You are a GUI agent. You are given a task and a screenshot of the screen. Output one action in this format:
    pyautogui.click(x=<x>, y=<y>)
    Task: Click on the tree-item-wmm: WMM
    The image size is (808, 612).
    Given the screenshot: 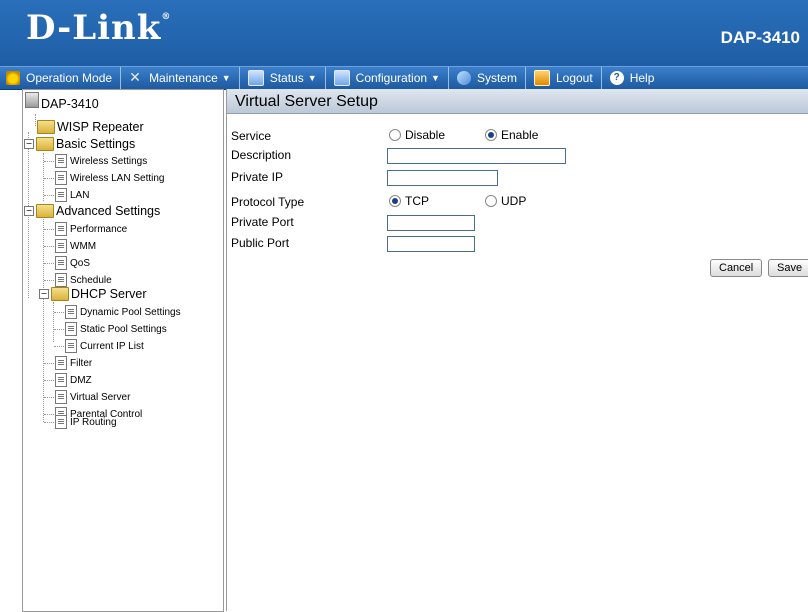 What is the action you would take?
    pyautogui.click(x=75, y=246)
    